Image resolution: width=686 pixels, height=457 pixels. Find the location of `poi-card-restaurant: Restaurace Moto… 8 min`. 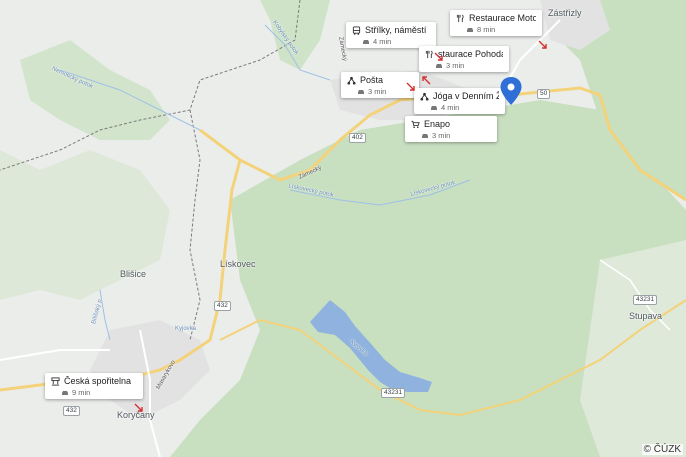

poi-card-restaurant: Restaurace Moto… 8 min is located at coordinates (496, 23).